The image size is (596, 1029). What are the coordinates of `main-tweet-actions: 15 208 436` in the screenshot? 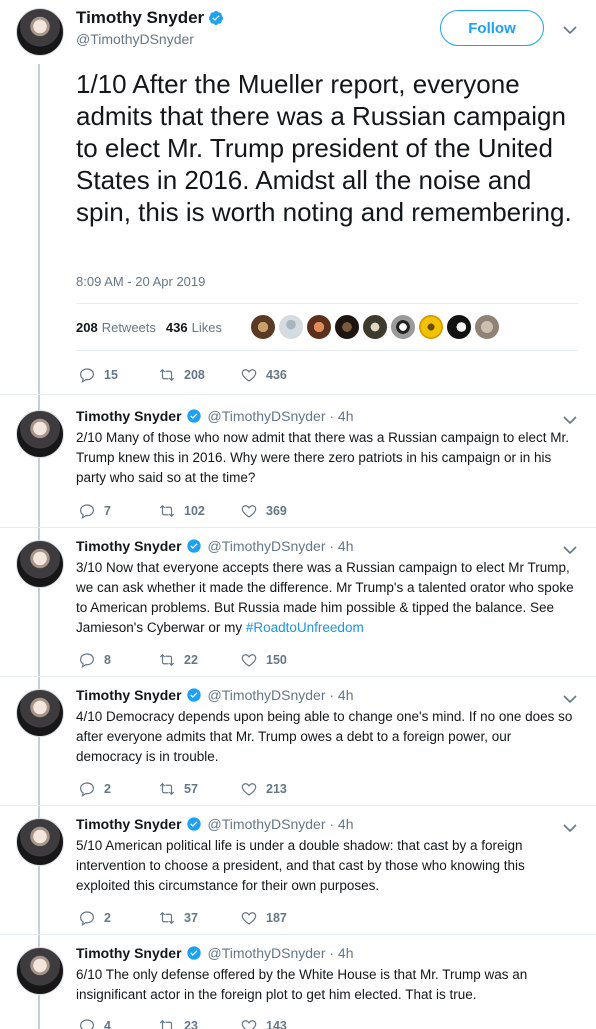 It's located at (199, 375).